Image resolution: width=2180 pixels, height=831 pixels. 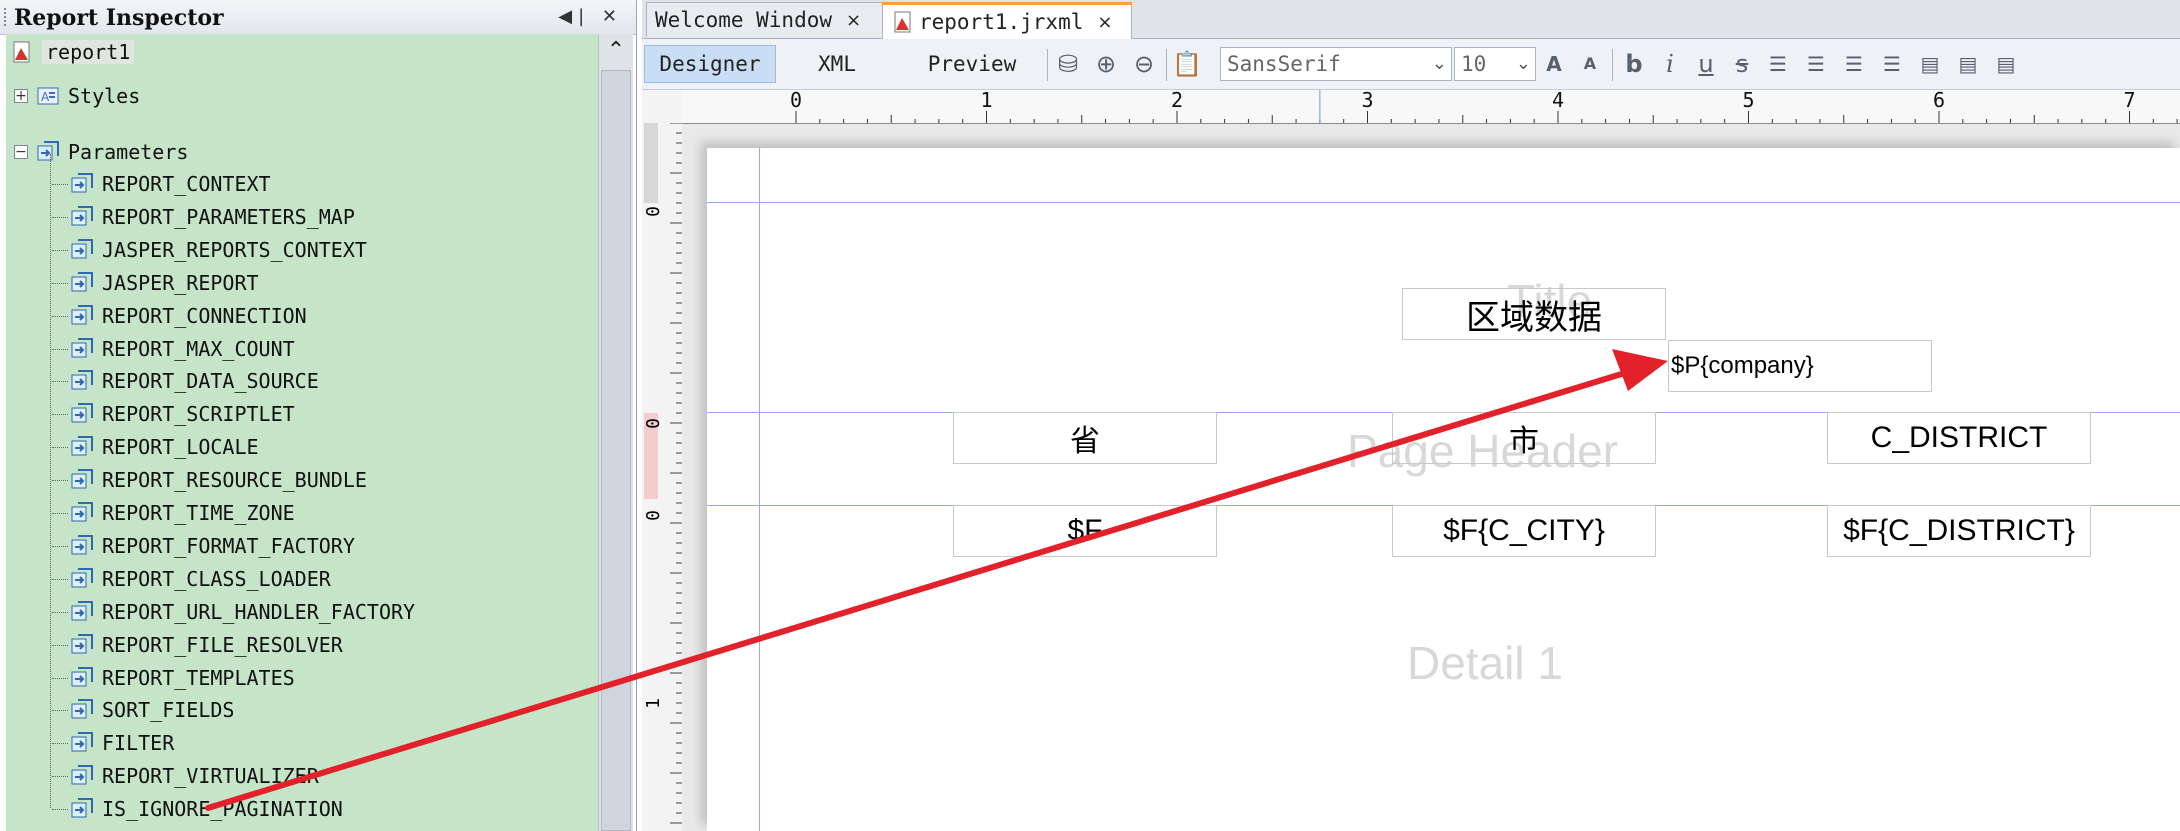 I want to click on scroll-thumb, so click(x=616, y=450).